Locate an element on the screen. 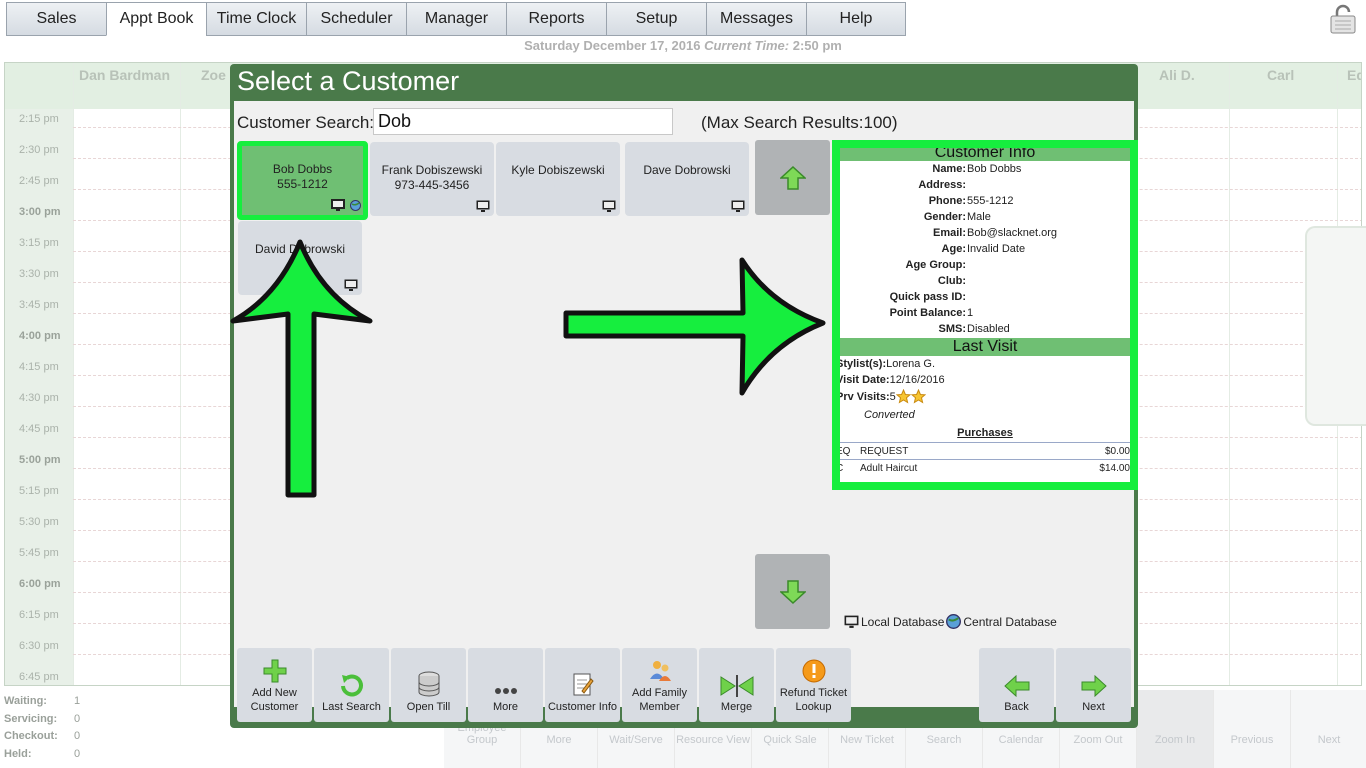 This screenshot has height=768, width=1366. time-slot-label: 2:45 pm is located at coordinates (39, 181).